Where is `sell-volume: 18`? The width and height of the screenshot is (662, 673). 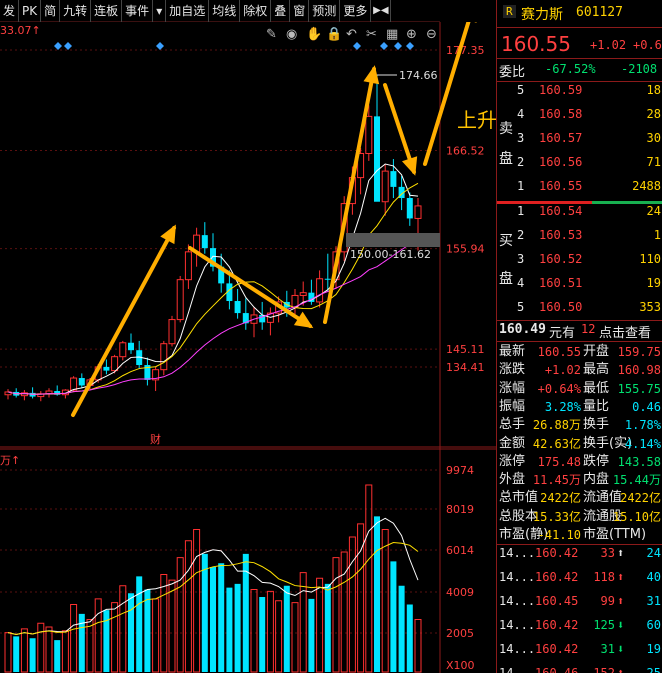 sell-volume: 18 is located at coordinates (653, 90).